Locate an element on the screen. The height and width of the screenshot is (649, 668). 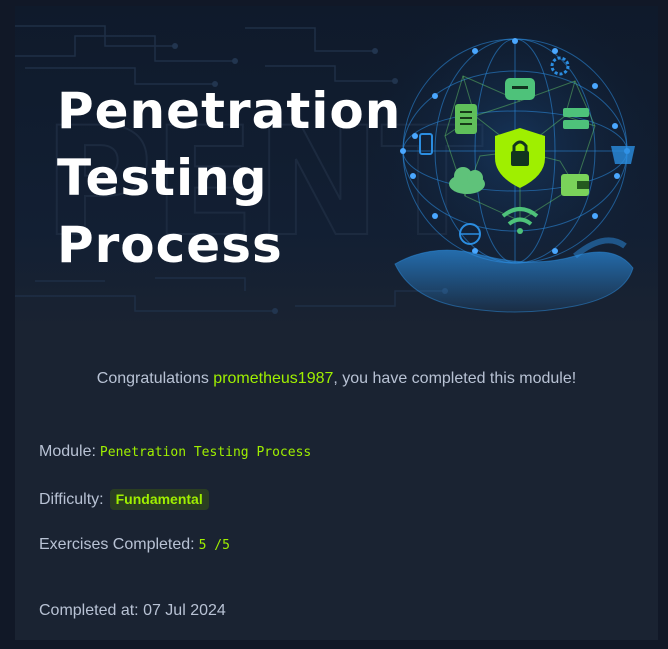
module-label: Module: is located at coordinates (67, 451).